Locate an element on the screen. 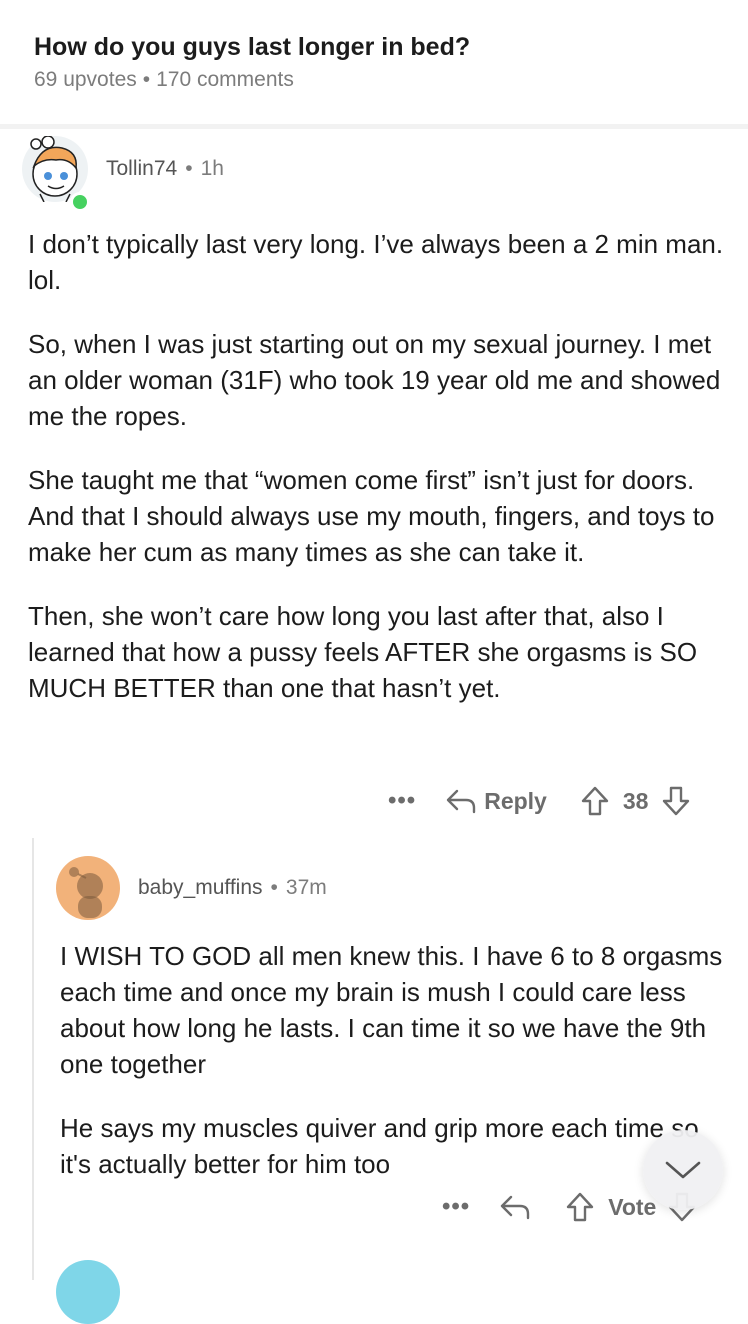  downvote-icon is located at coordinates (676, 801).